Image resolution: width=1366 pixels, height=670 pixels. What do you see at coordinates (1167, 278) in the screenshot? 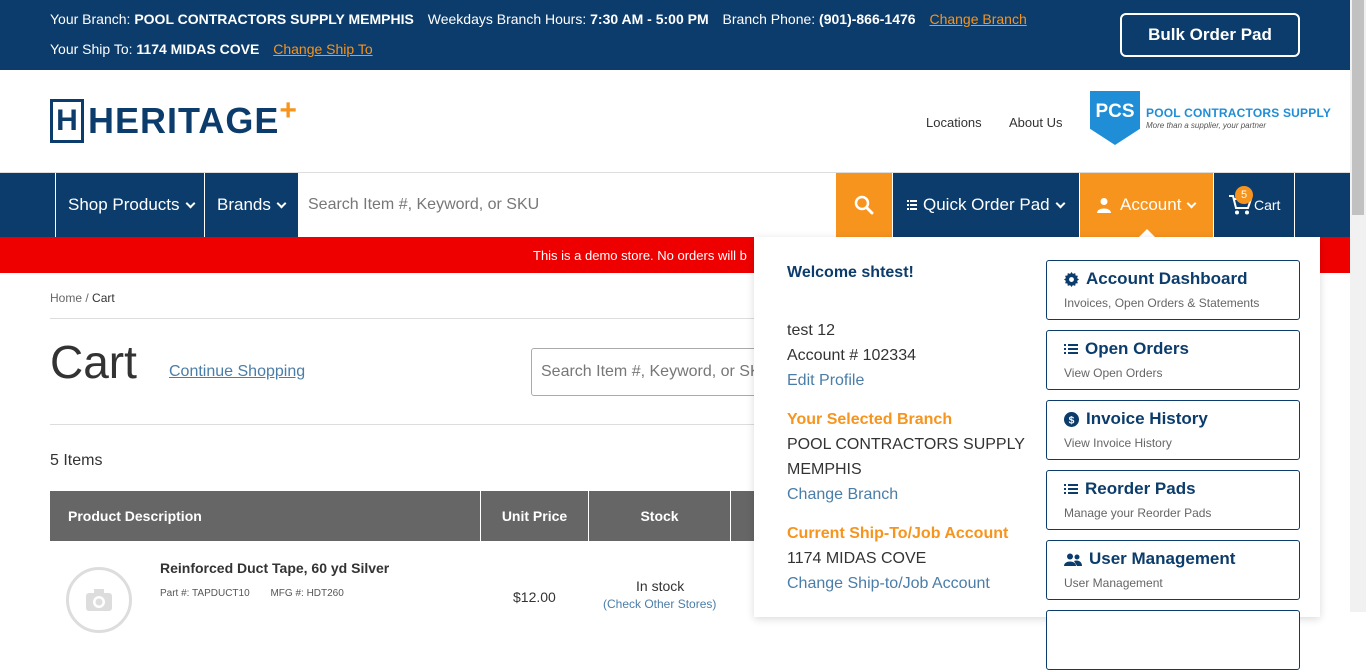
I see `card-title: Account Dashboard` at bounding box center [1167, 278].